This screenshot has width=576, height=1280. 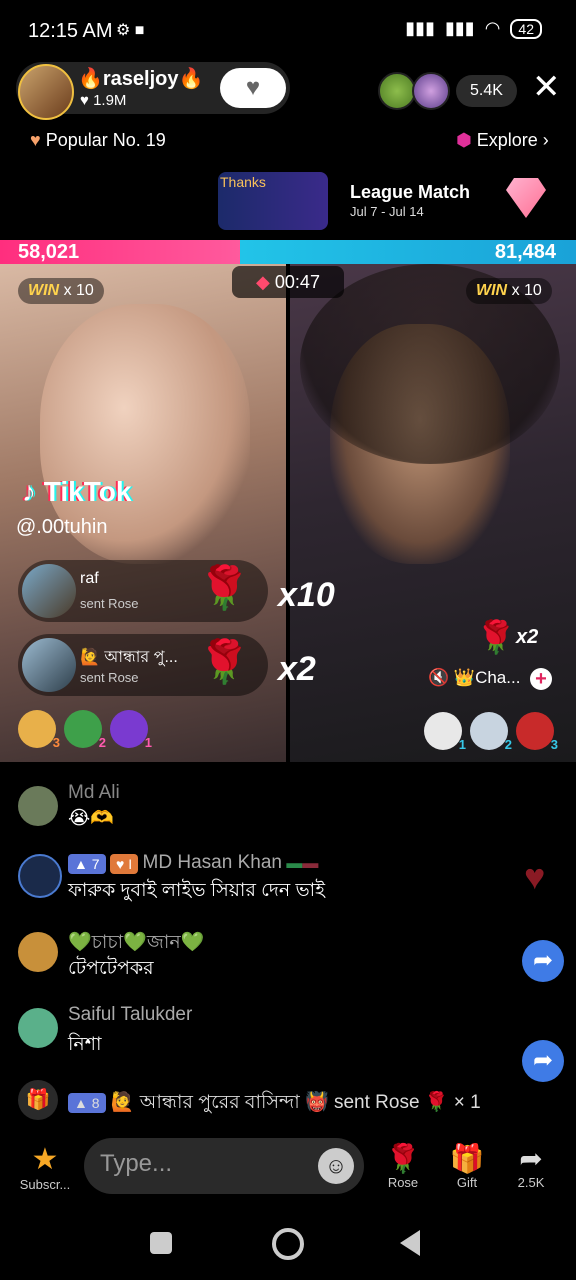 What do you see at coordinates (29, 491) in the screenshot?
I see `tiktok-logo-icon: ♪` at bounding box center [29, 491].